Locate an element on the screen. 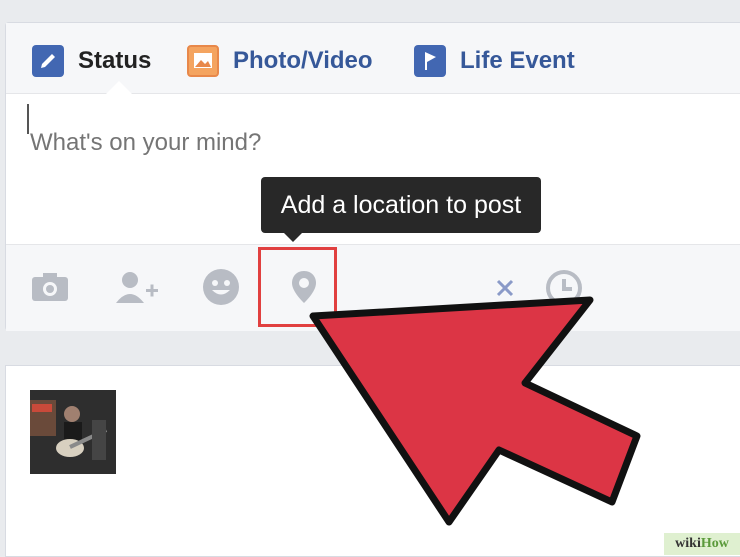 Image resolution: width=740 pixels, height=557 pixels. feeling-smiley-icon is located at coordinates (221, 287).